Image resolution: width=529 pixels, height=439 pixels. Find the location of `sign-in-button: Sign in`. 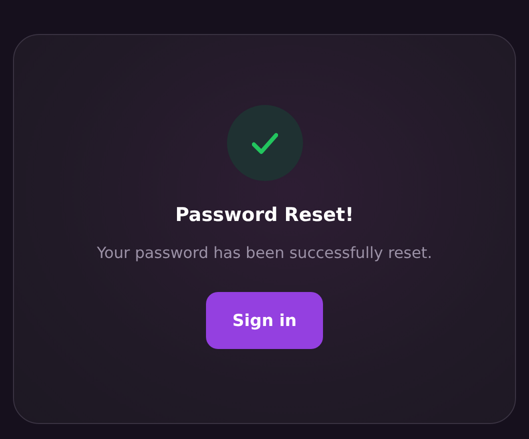

sign-in-button: Sign in is located at coordinates (264, 320).